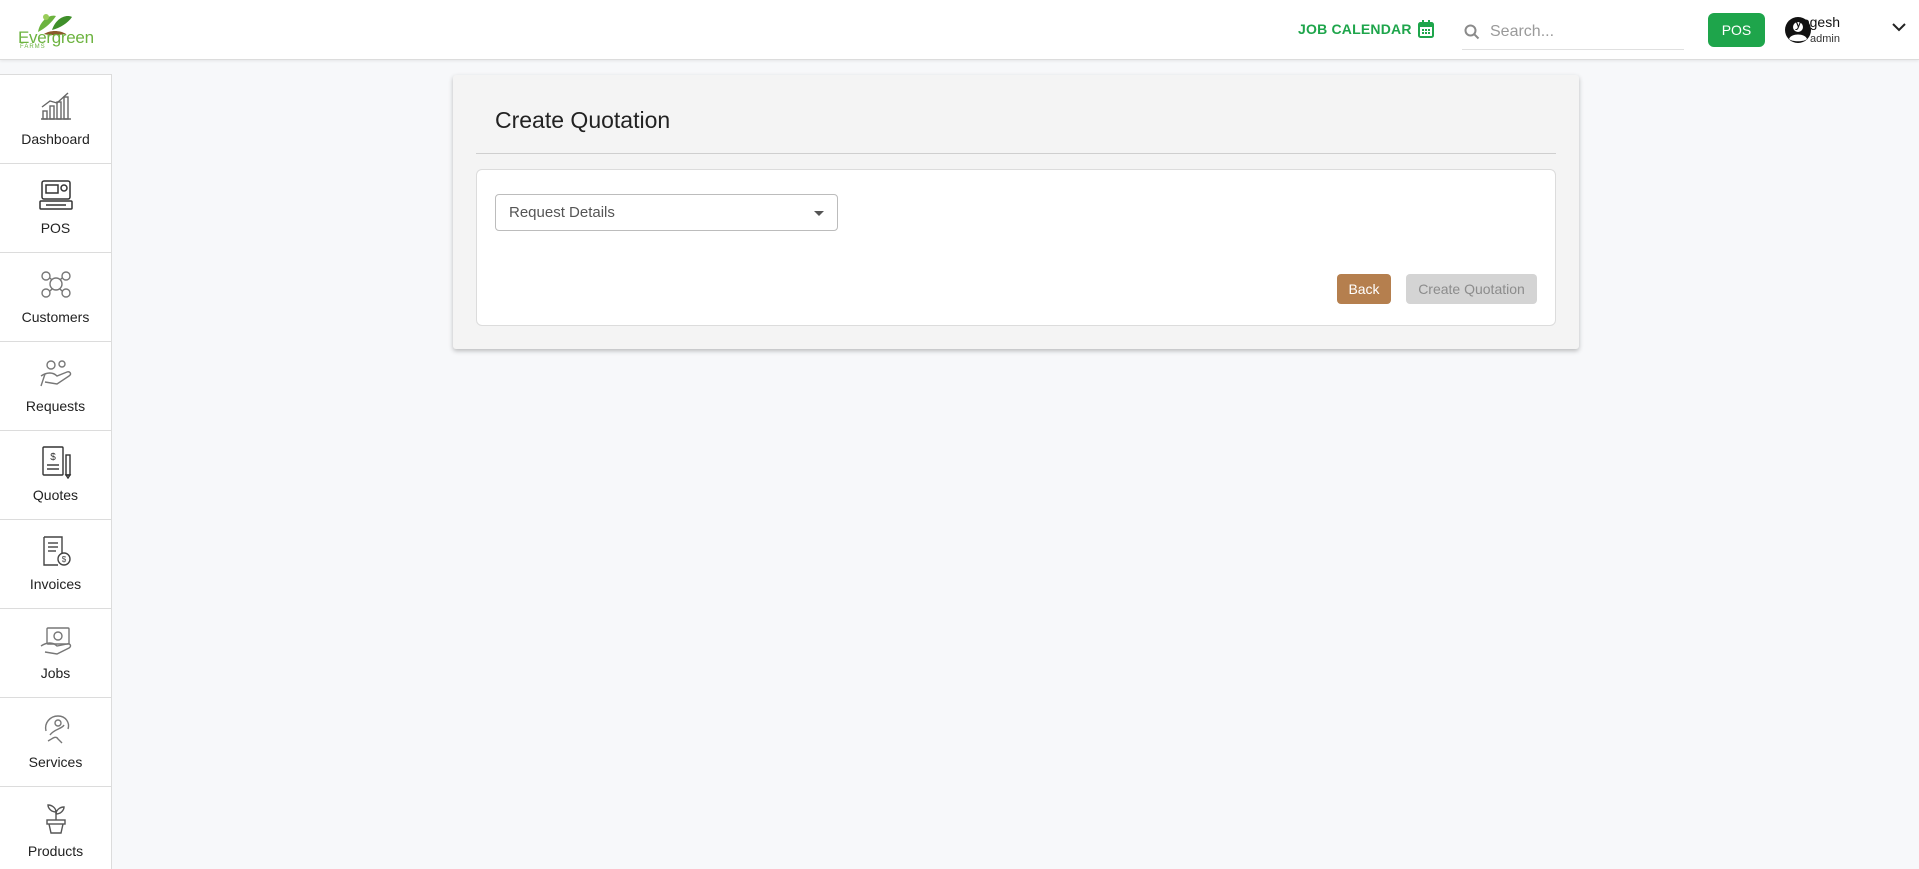 The image size is (1919, 869). I want to click on sidebar-item-label: Products, so click(55, 851).